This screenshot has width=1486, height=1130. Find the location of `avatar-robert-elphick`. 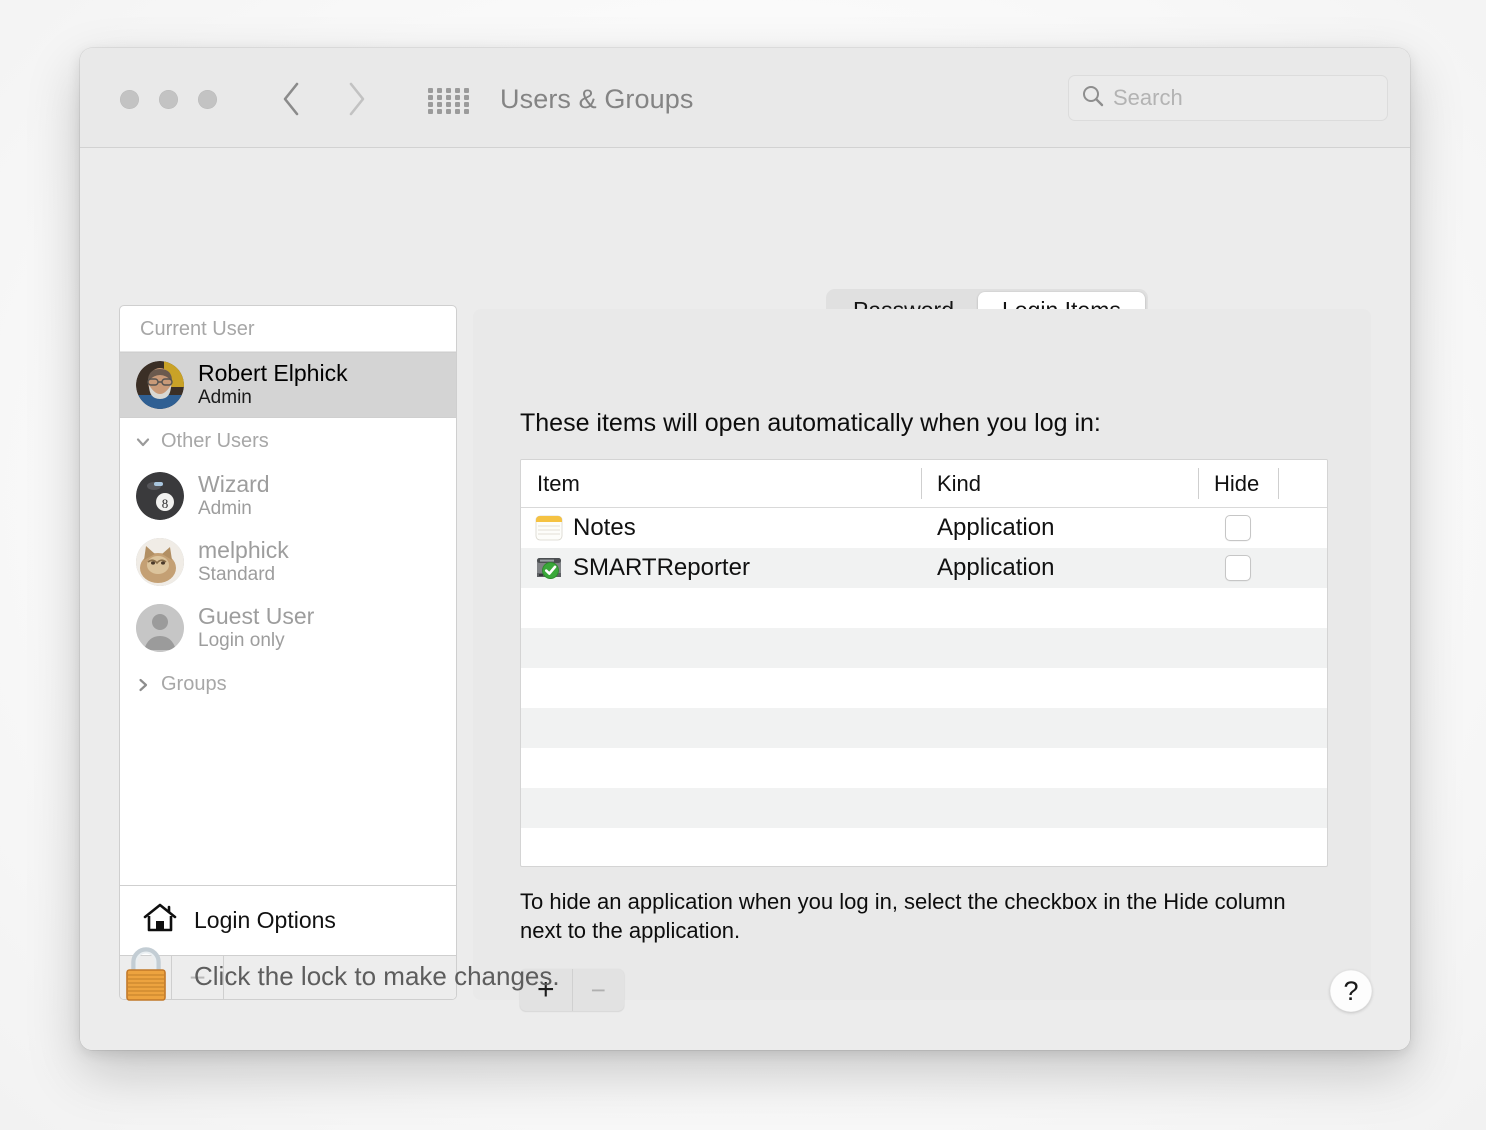

avatar-robert-elphick is located at coordinates (160, 385).